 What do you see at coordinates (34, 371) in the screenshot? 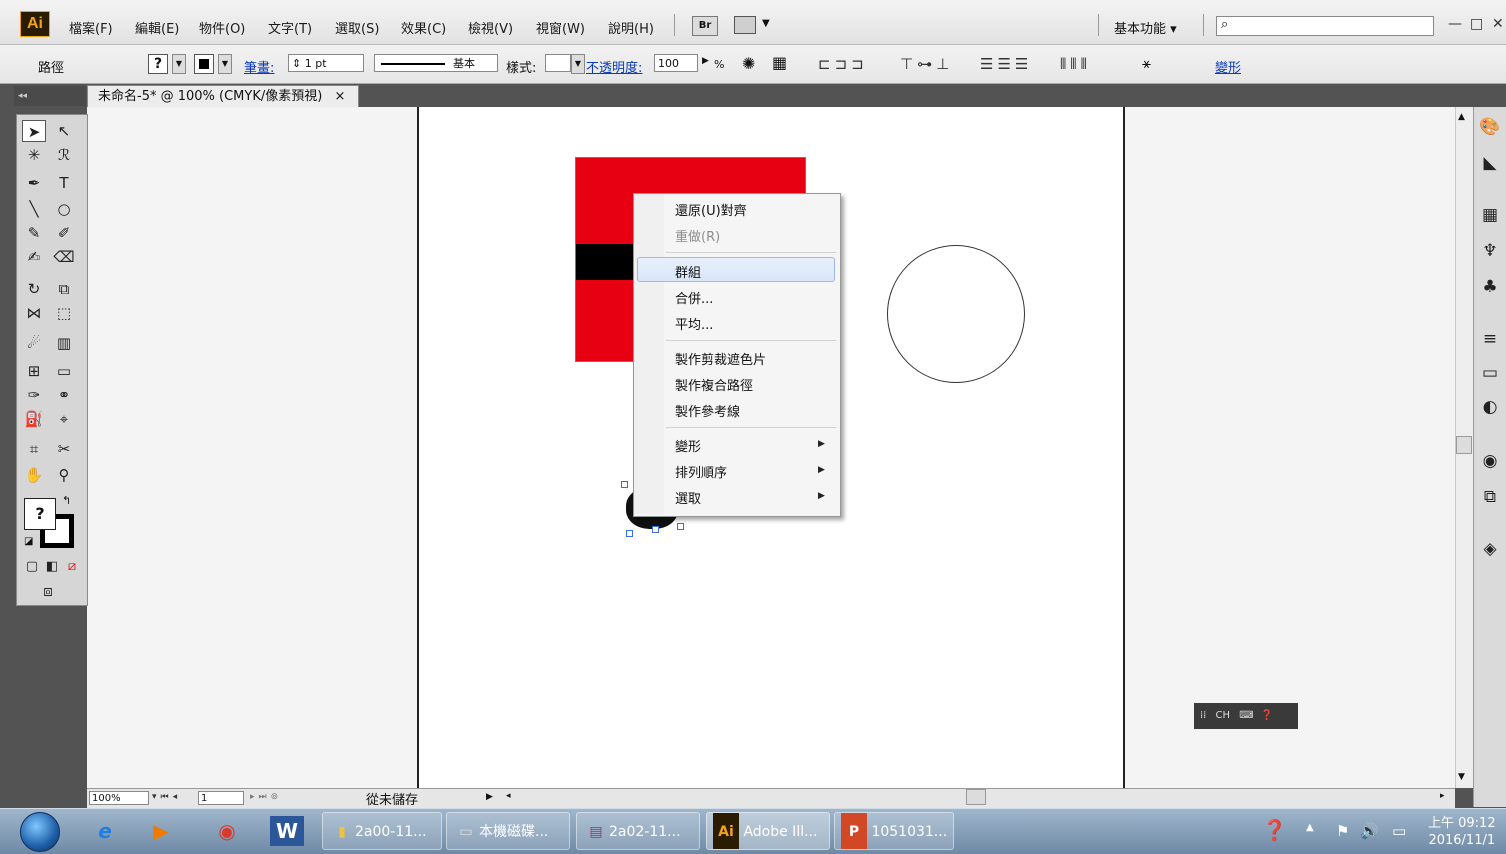
I see `mesh-tool-icon: ⊞` at bounding box center [34, 371].